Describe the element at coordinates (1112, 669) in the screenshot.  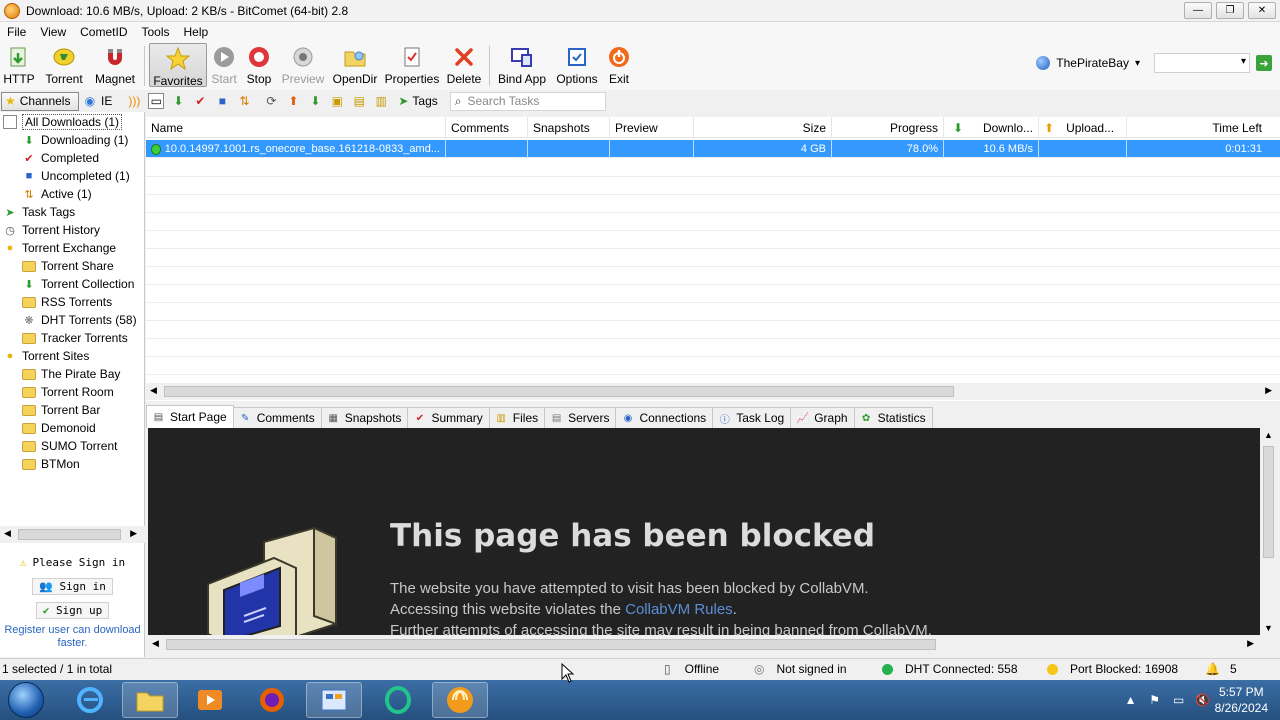
I see `status-port: Port Blocked: 16908` at that location.